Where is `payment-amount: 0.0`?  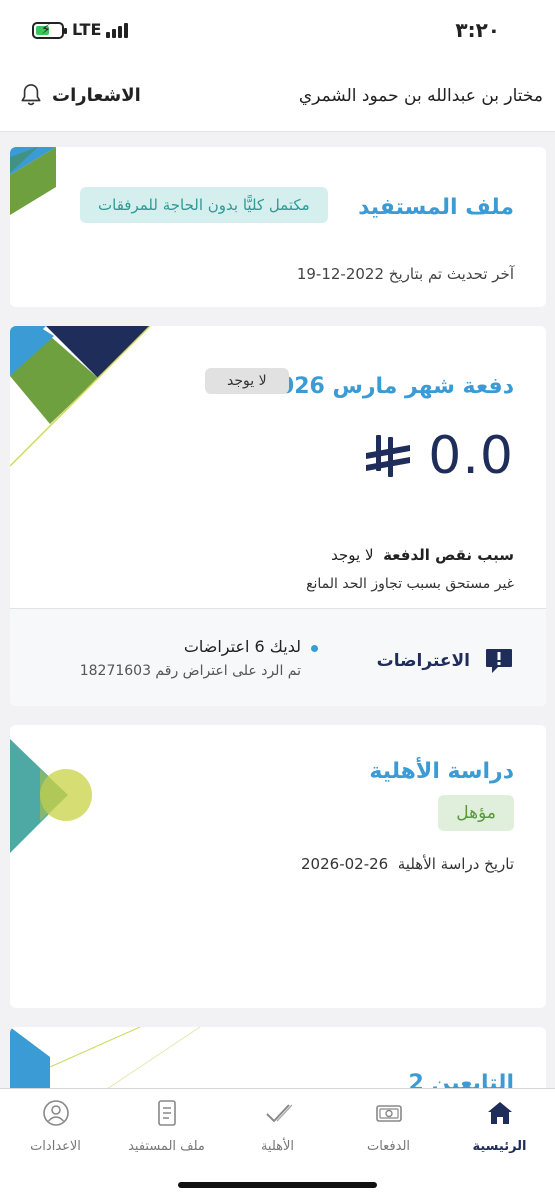 payment-amount: 0.0 is located at coordinates (439, 456).